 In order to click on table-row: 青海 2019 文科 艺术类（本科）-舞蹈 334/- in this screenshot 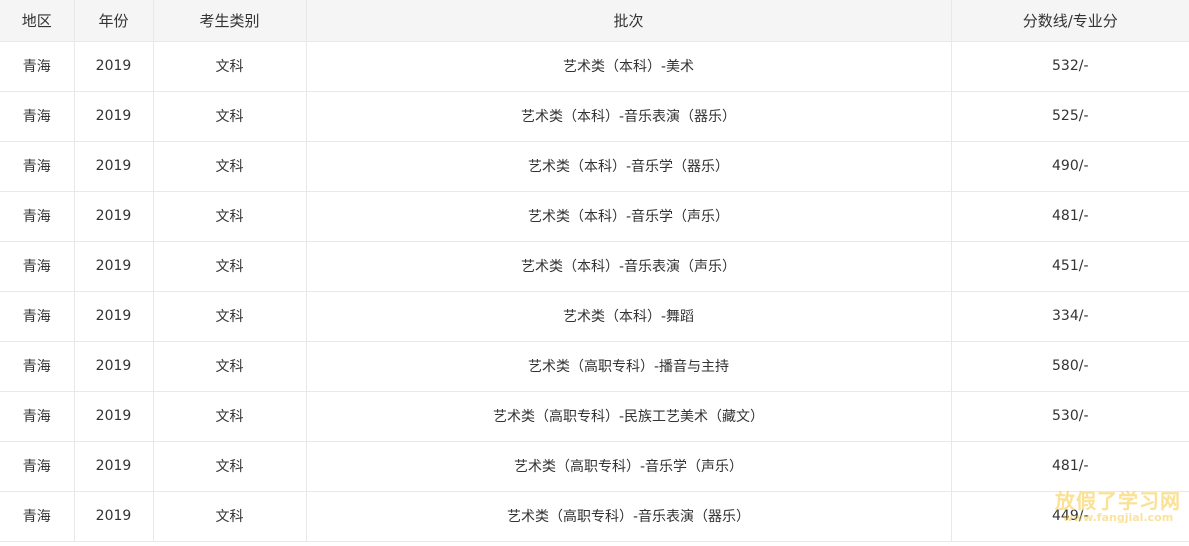, I will do `click(594, 316)`.